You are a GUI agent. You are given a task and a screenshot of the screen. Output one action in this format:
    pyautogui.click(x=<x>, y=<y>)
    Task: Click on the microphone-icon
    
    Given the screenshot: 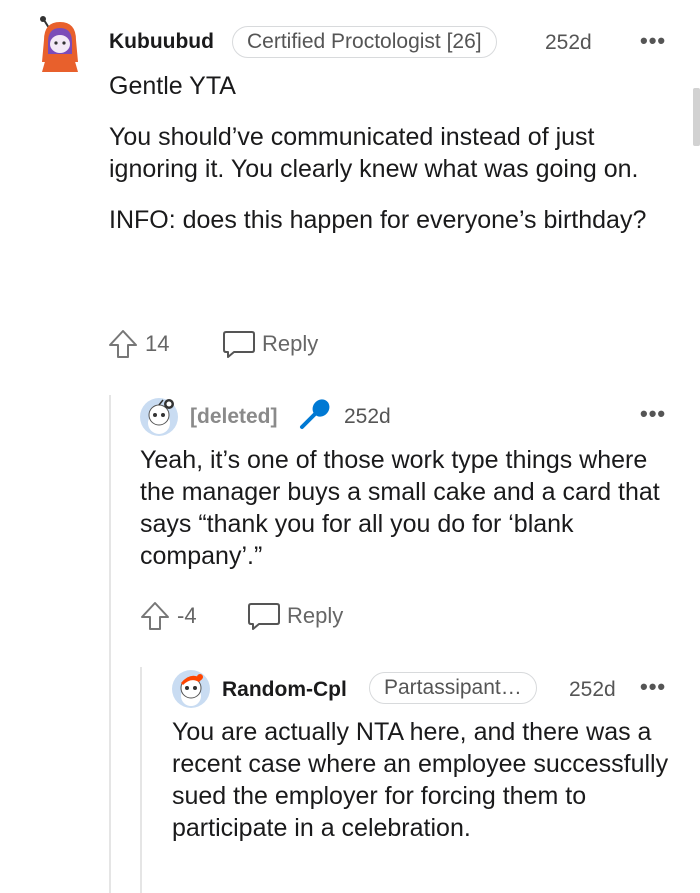 What is the action you would take?
    pyautogui.click(x=315, y=414)
    